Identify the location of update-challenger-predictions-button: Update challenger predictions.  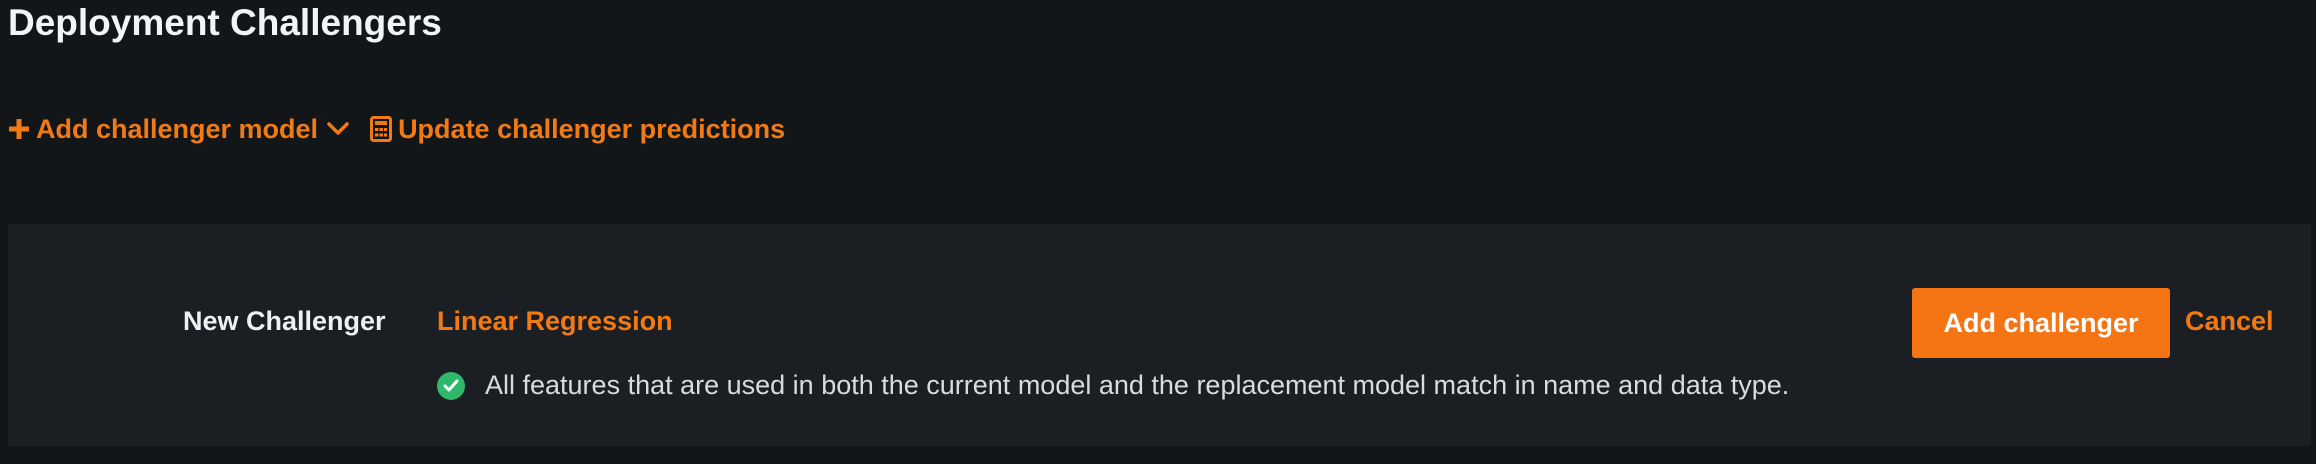
(577, 129).